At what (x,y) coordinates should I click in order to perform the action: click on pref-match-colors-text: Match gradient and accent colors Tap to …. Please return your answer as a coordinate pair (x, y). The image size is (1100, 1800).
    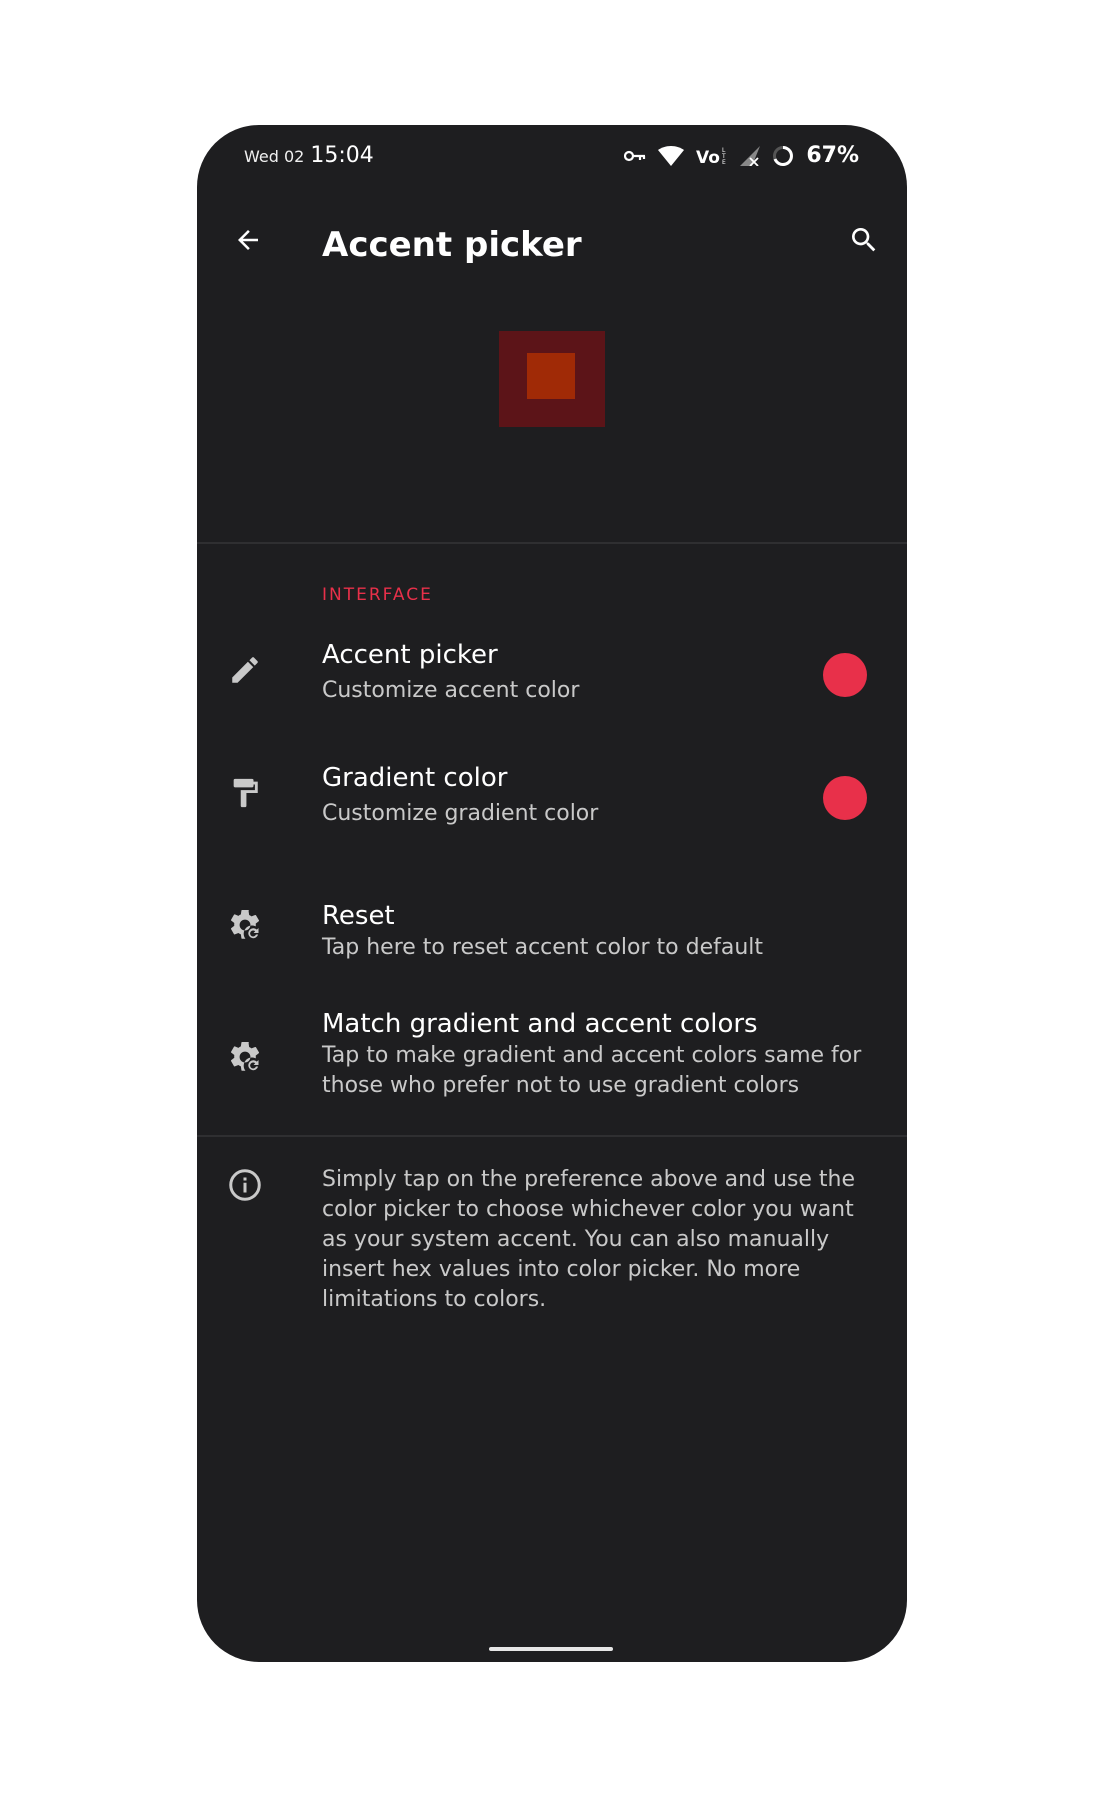
    Looking at the image, I should click on (599, 1054).